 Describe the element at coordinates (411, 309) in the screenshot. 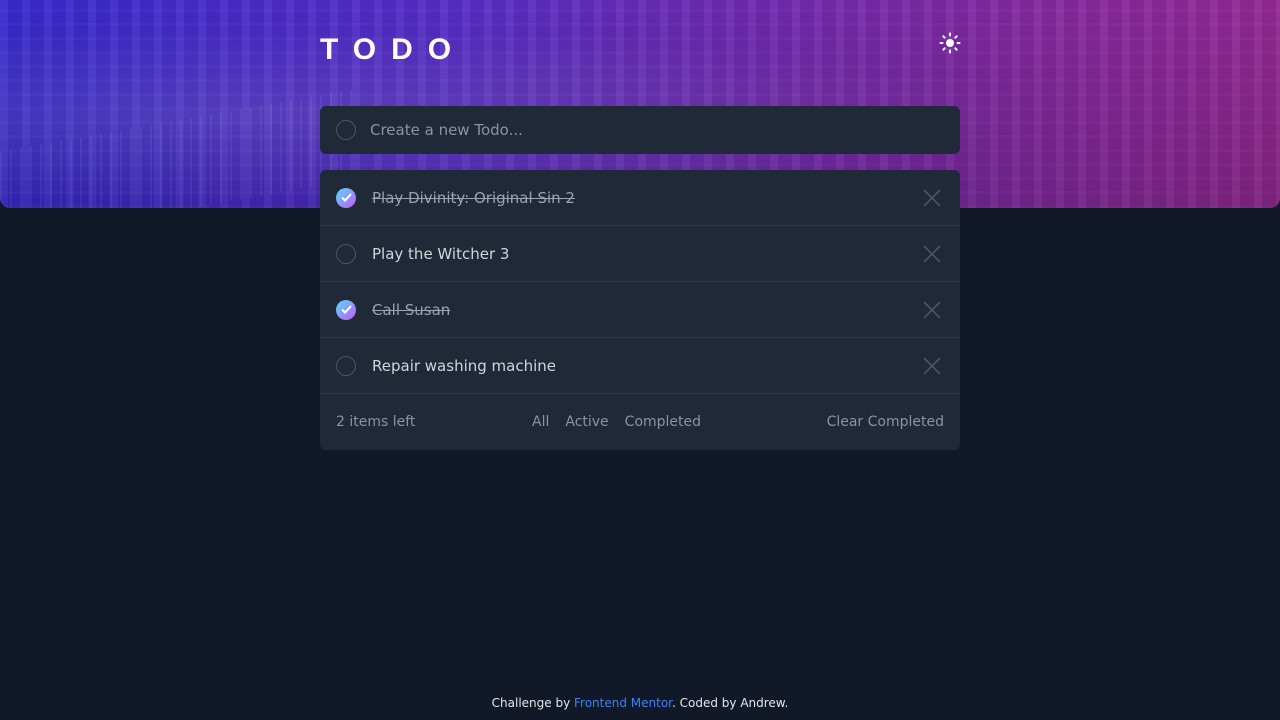

I see `todo-text: Call Susan` at that location.